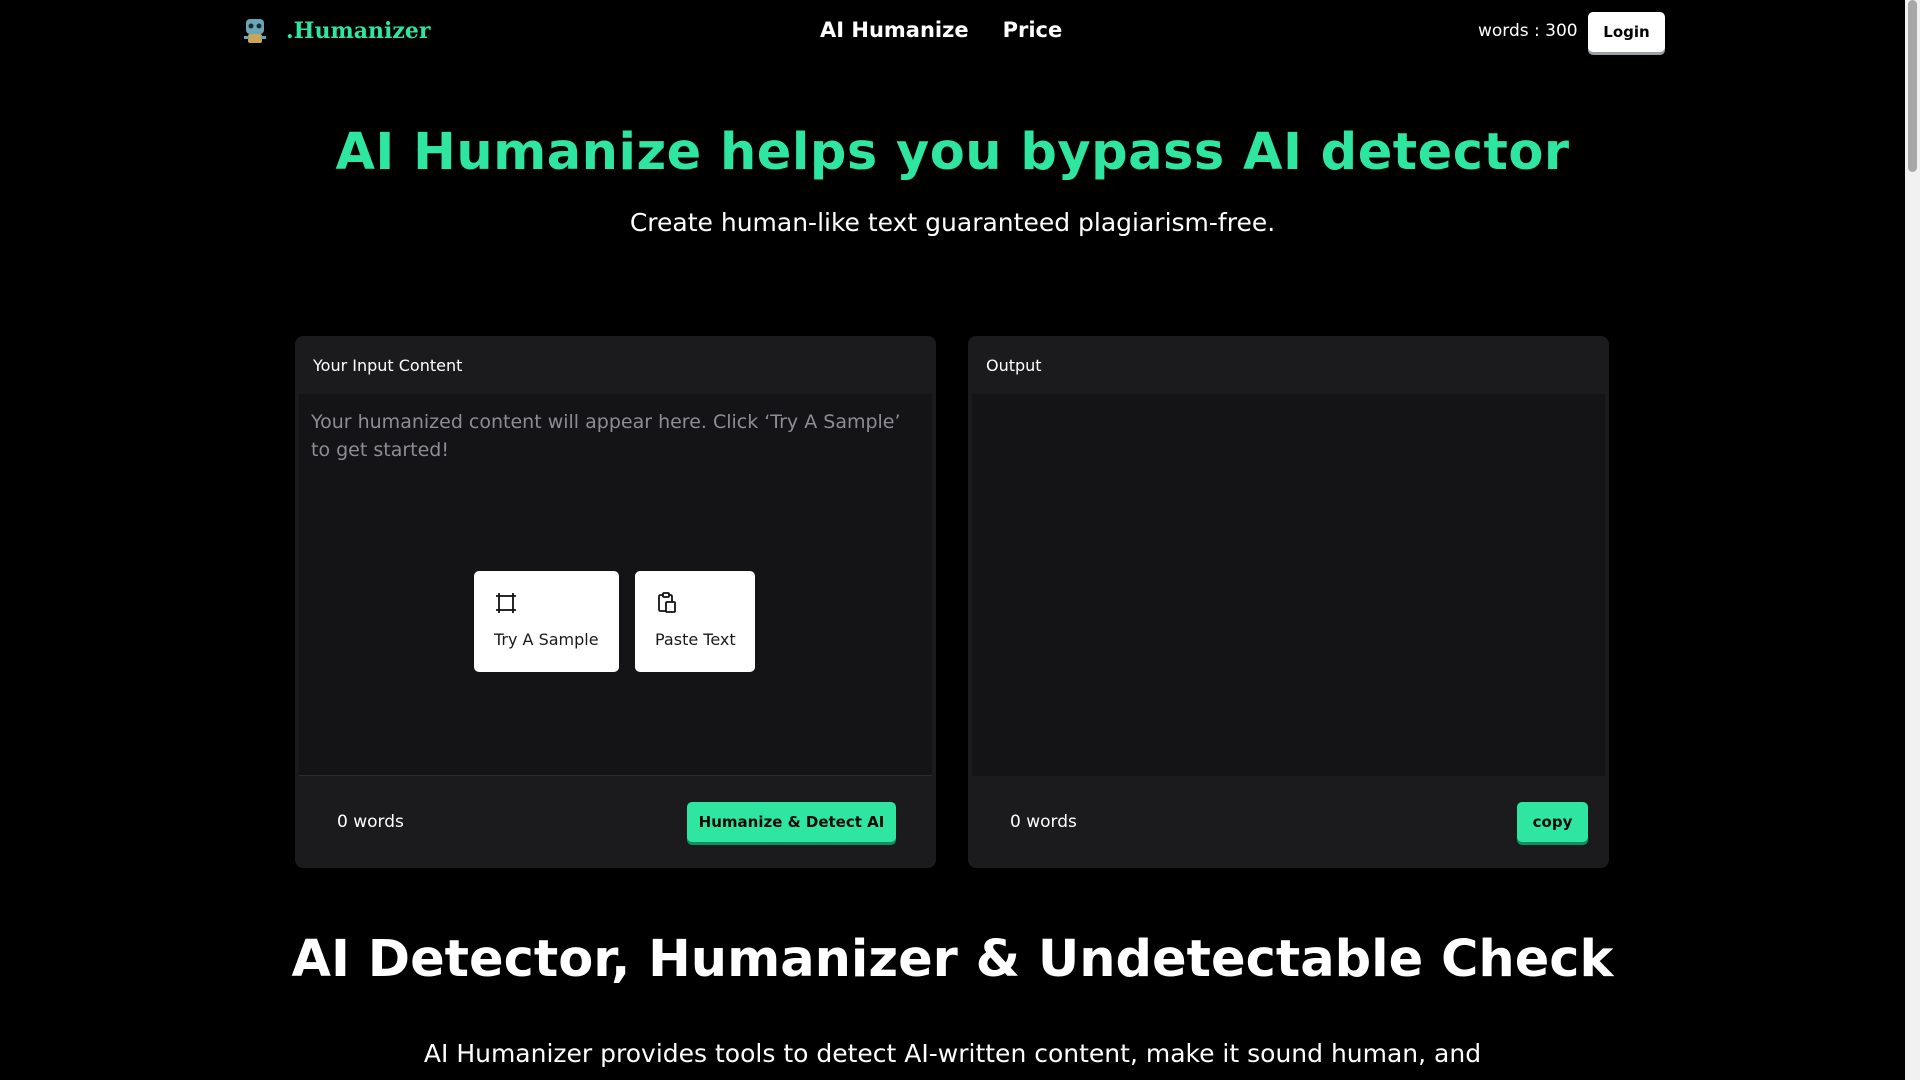  Describe the element at coordinates (546, 621) in the screenshot. I see `try-sample-button: Try A Sample` at that location.